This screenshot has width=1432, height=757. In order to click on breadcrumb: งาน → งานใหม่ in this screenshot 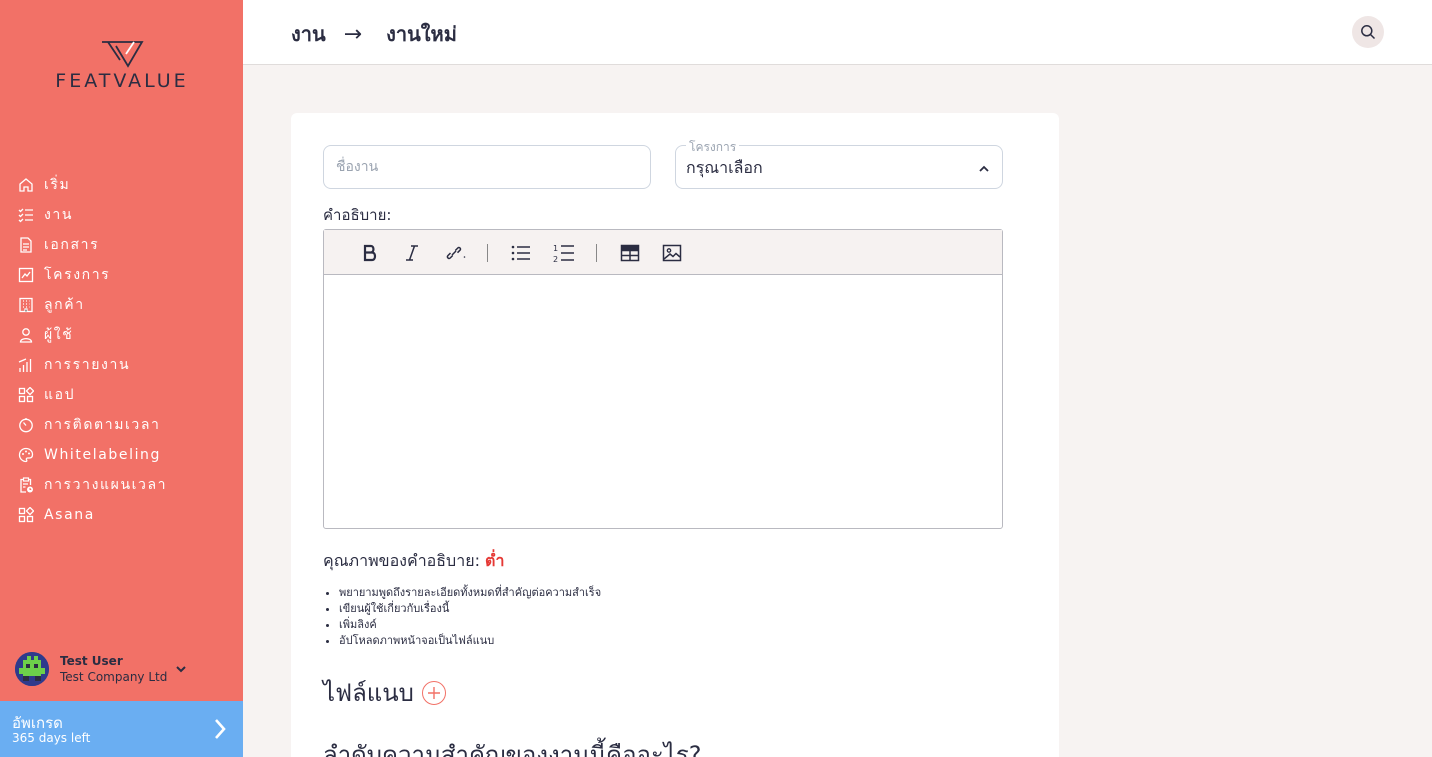, I will do `click(374, 34)`.